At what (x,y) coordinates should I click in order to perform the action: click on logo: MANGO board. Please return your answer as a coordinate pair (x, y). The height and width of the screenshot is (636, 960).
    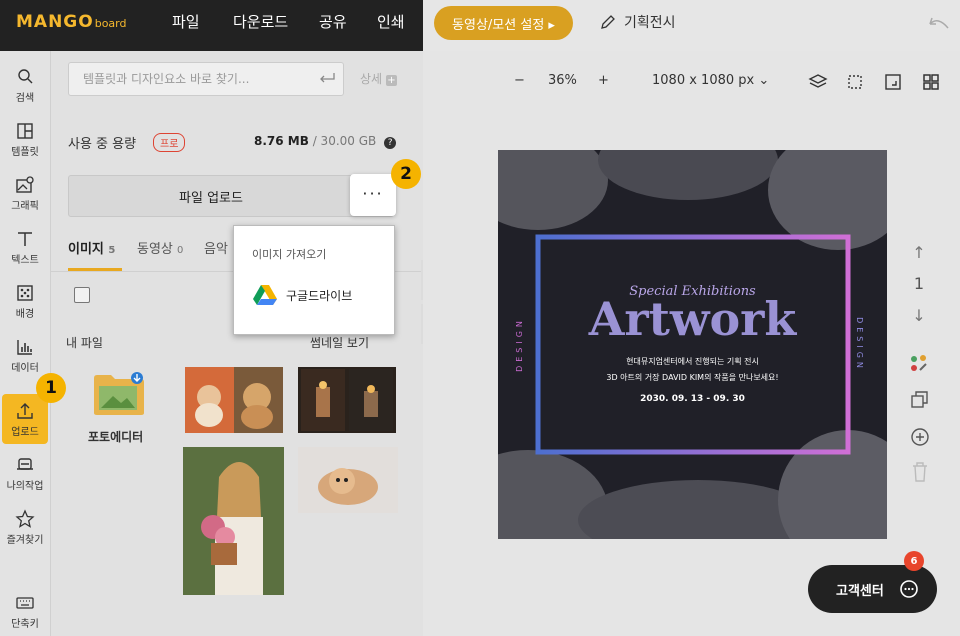
    Looking at the image, I should click on (71, 23).